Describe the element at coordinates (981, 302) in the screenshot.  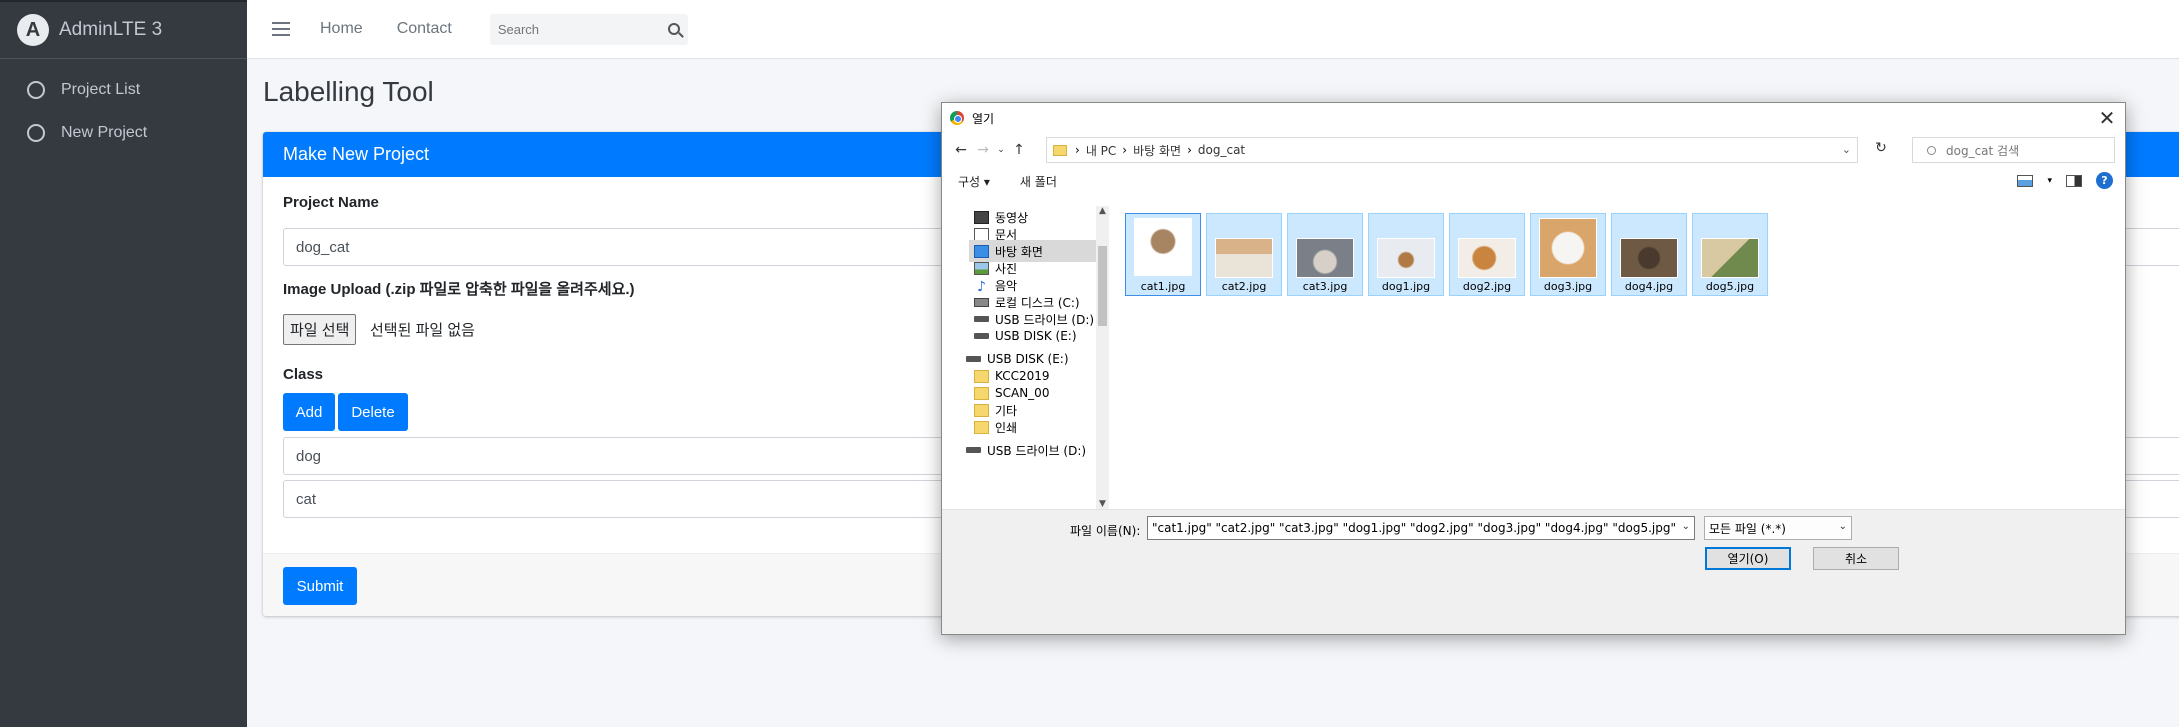
I see `drive-icon` at that location.